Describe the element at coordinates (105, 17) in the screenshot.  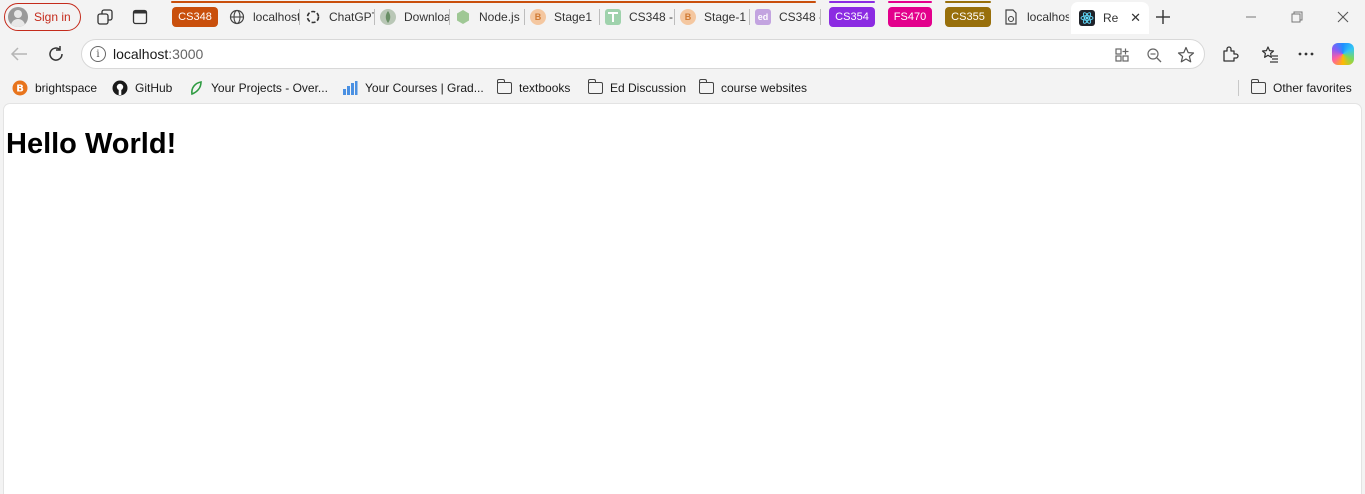
I see `workspaces-icon` at that location.